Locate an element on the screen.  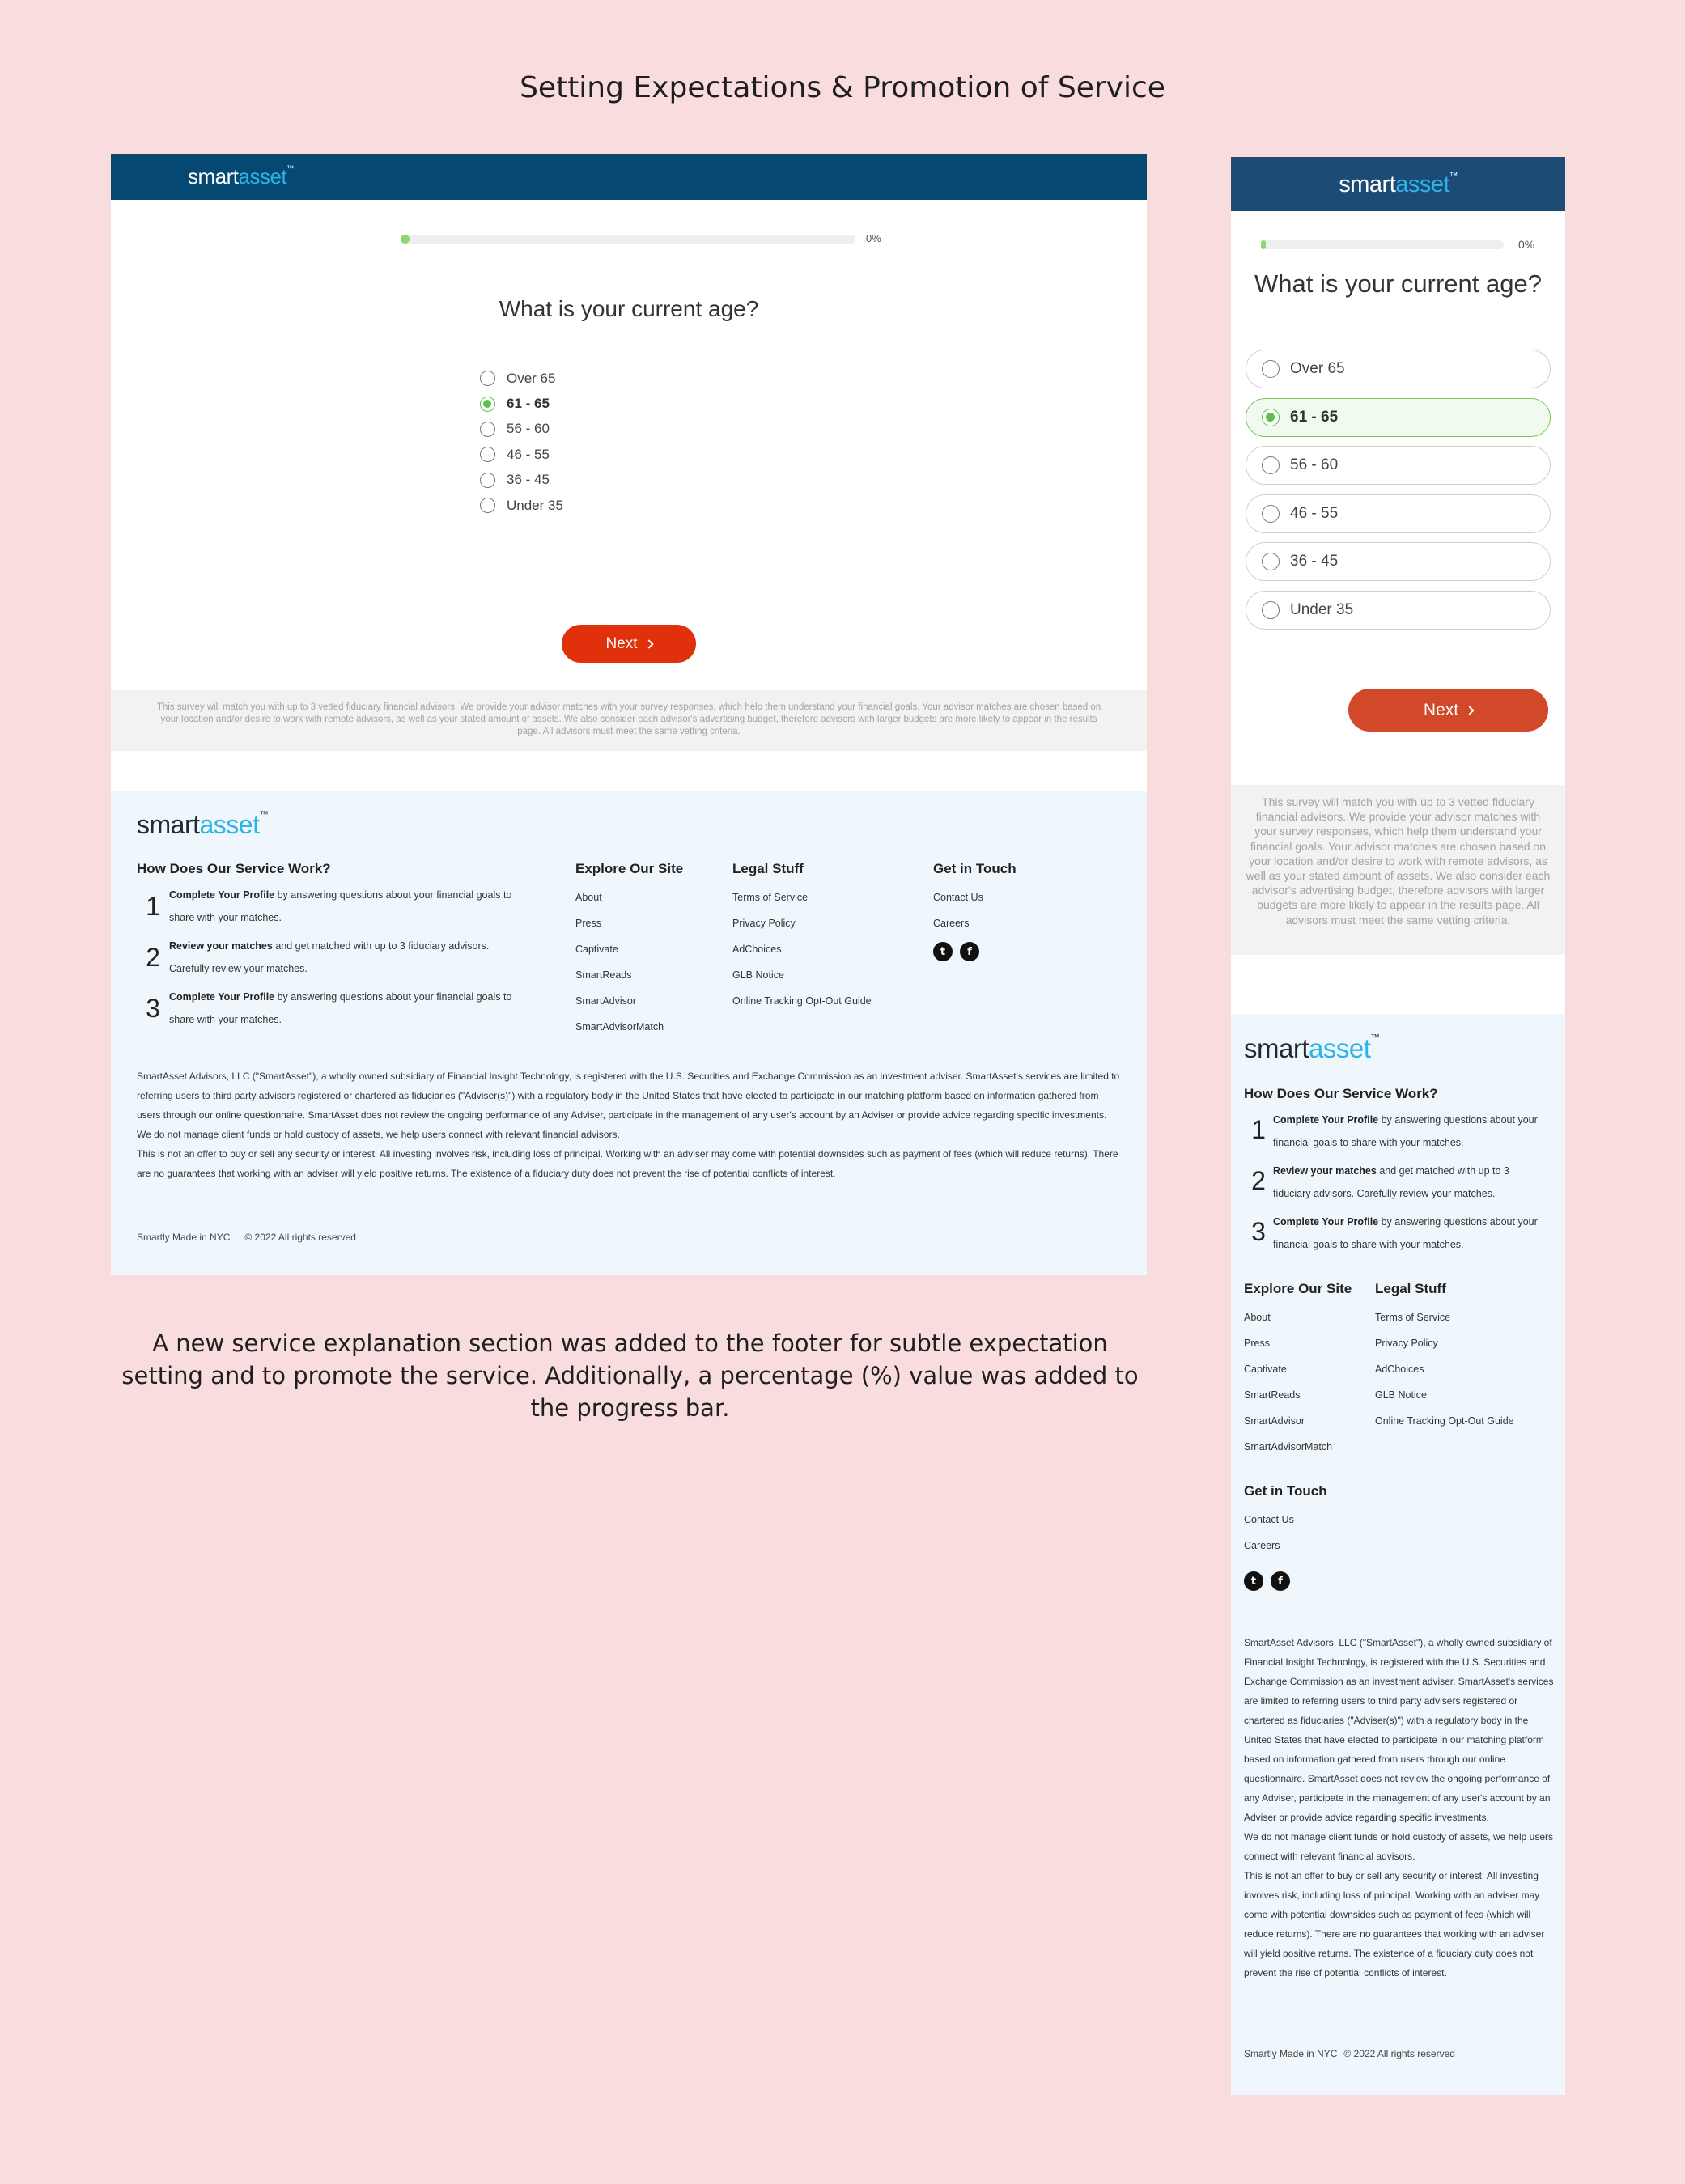
copyright: © 2022 All rights reserved is located at coordinates (300, 1237).